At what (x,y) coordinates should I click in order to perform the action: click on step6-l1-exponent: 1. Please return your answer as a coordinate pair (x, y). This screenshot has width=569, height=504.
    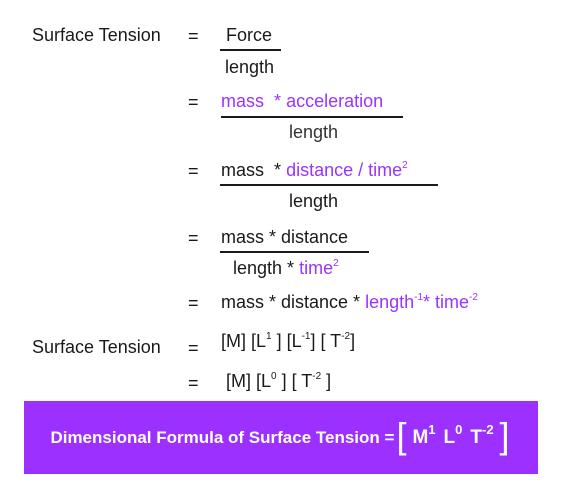
    Looking at the image, I should click on (269, 336).